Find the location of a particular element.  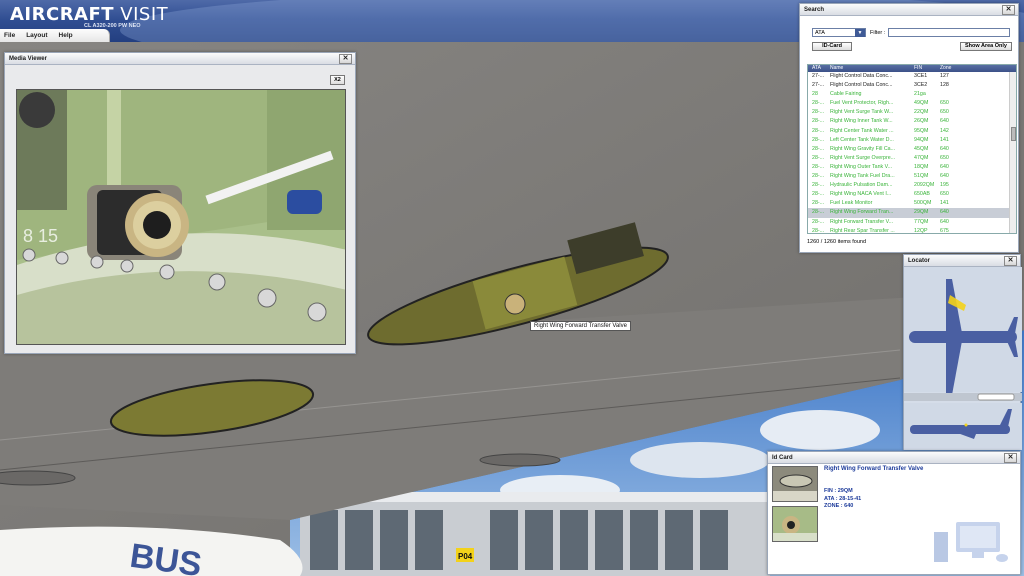

table-row: 28-... Left Center Tank Water D... 94QM 141 is located at coordinates (912, 140).